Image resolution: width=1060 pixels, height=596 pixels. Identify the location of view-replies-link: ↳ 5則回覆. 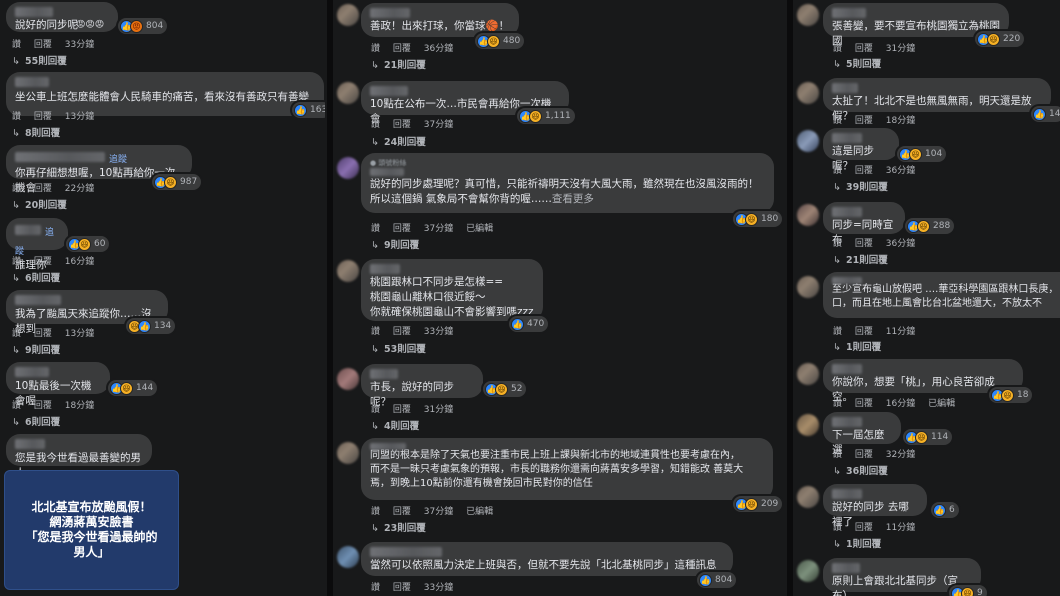
(857, 63).